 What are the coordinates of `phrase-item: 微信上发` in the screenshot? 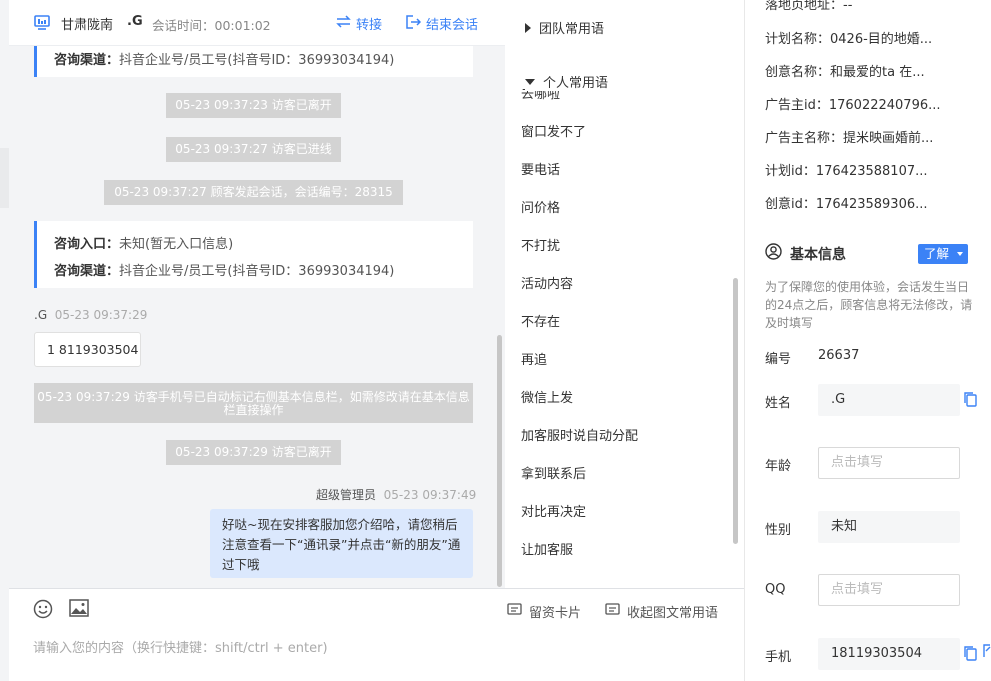 It's located at (547, 396).